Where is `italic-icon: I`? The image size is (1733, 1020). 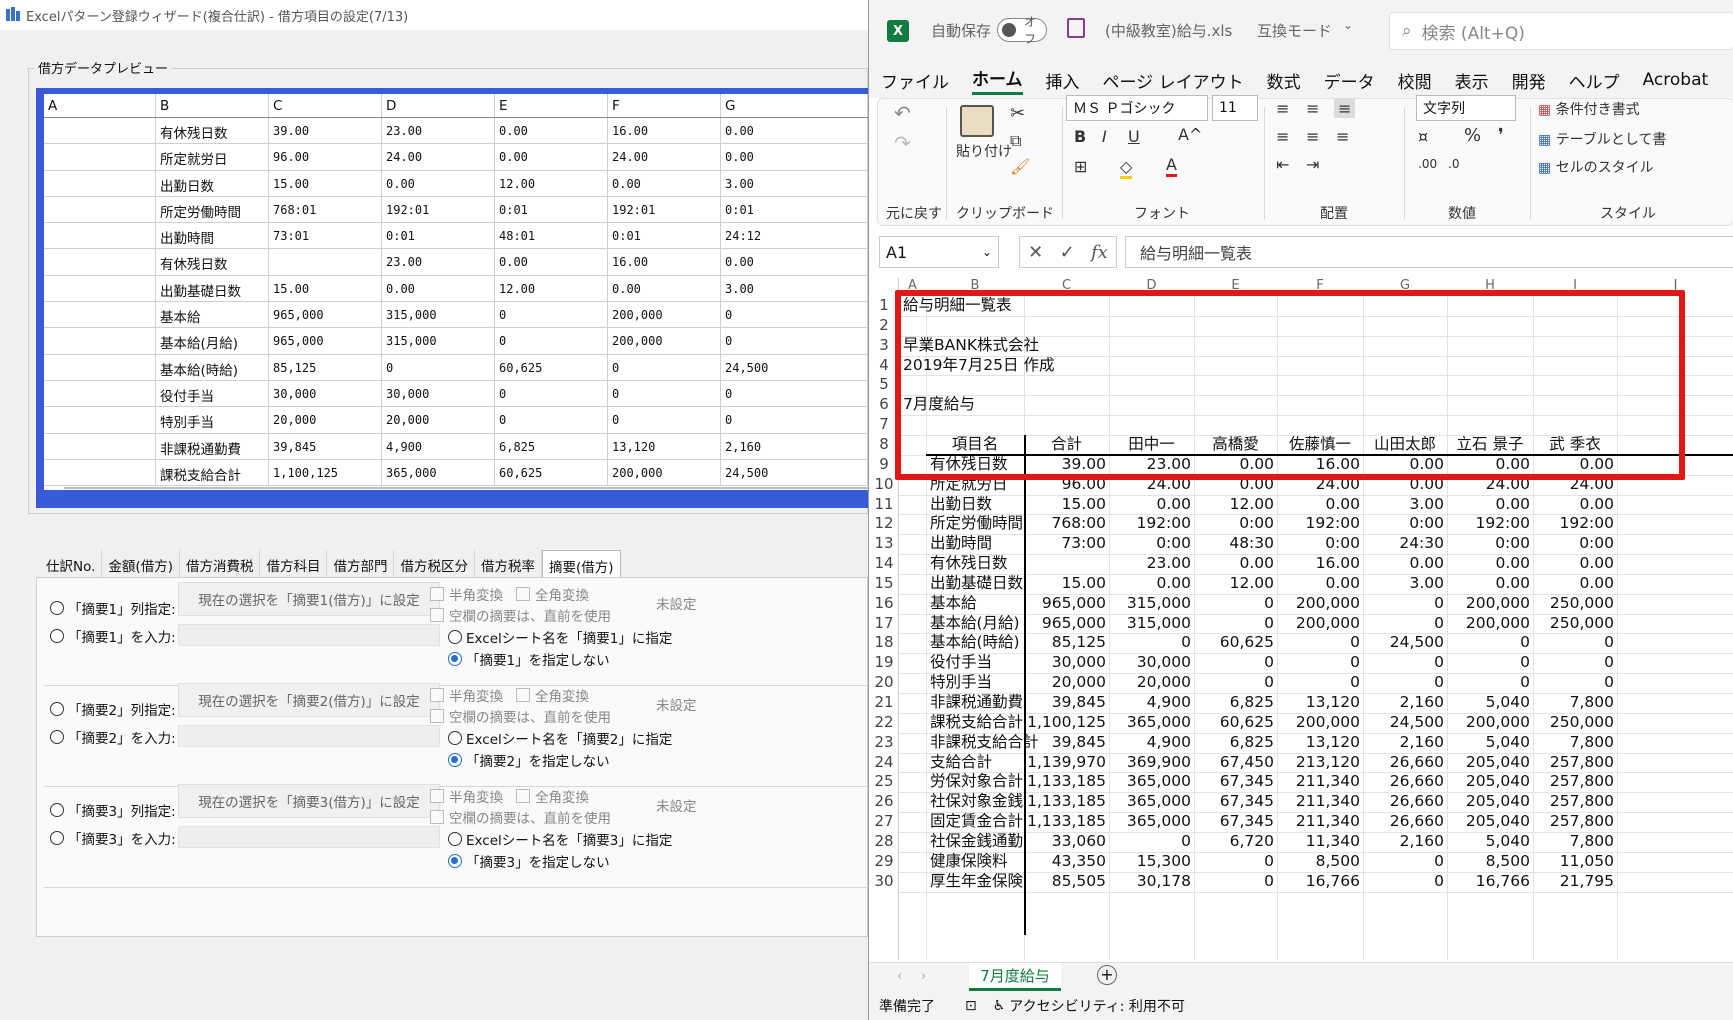
italic-icon: I is located at coordinates (1104, 136).